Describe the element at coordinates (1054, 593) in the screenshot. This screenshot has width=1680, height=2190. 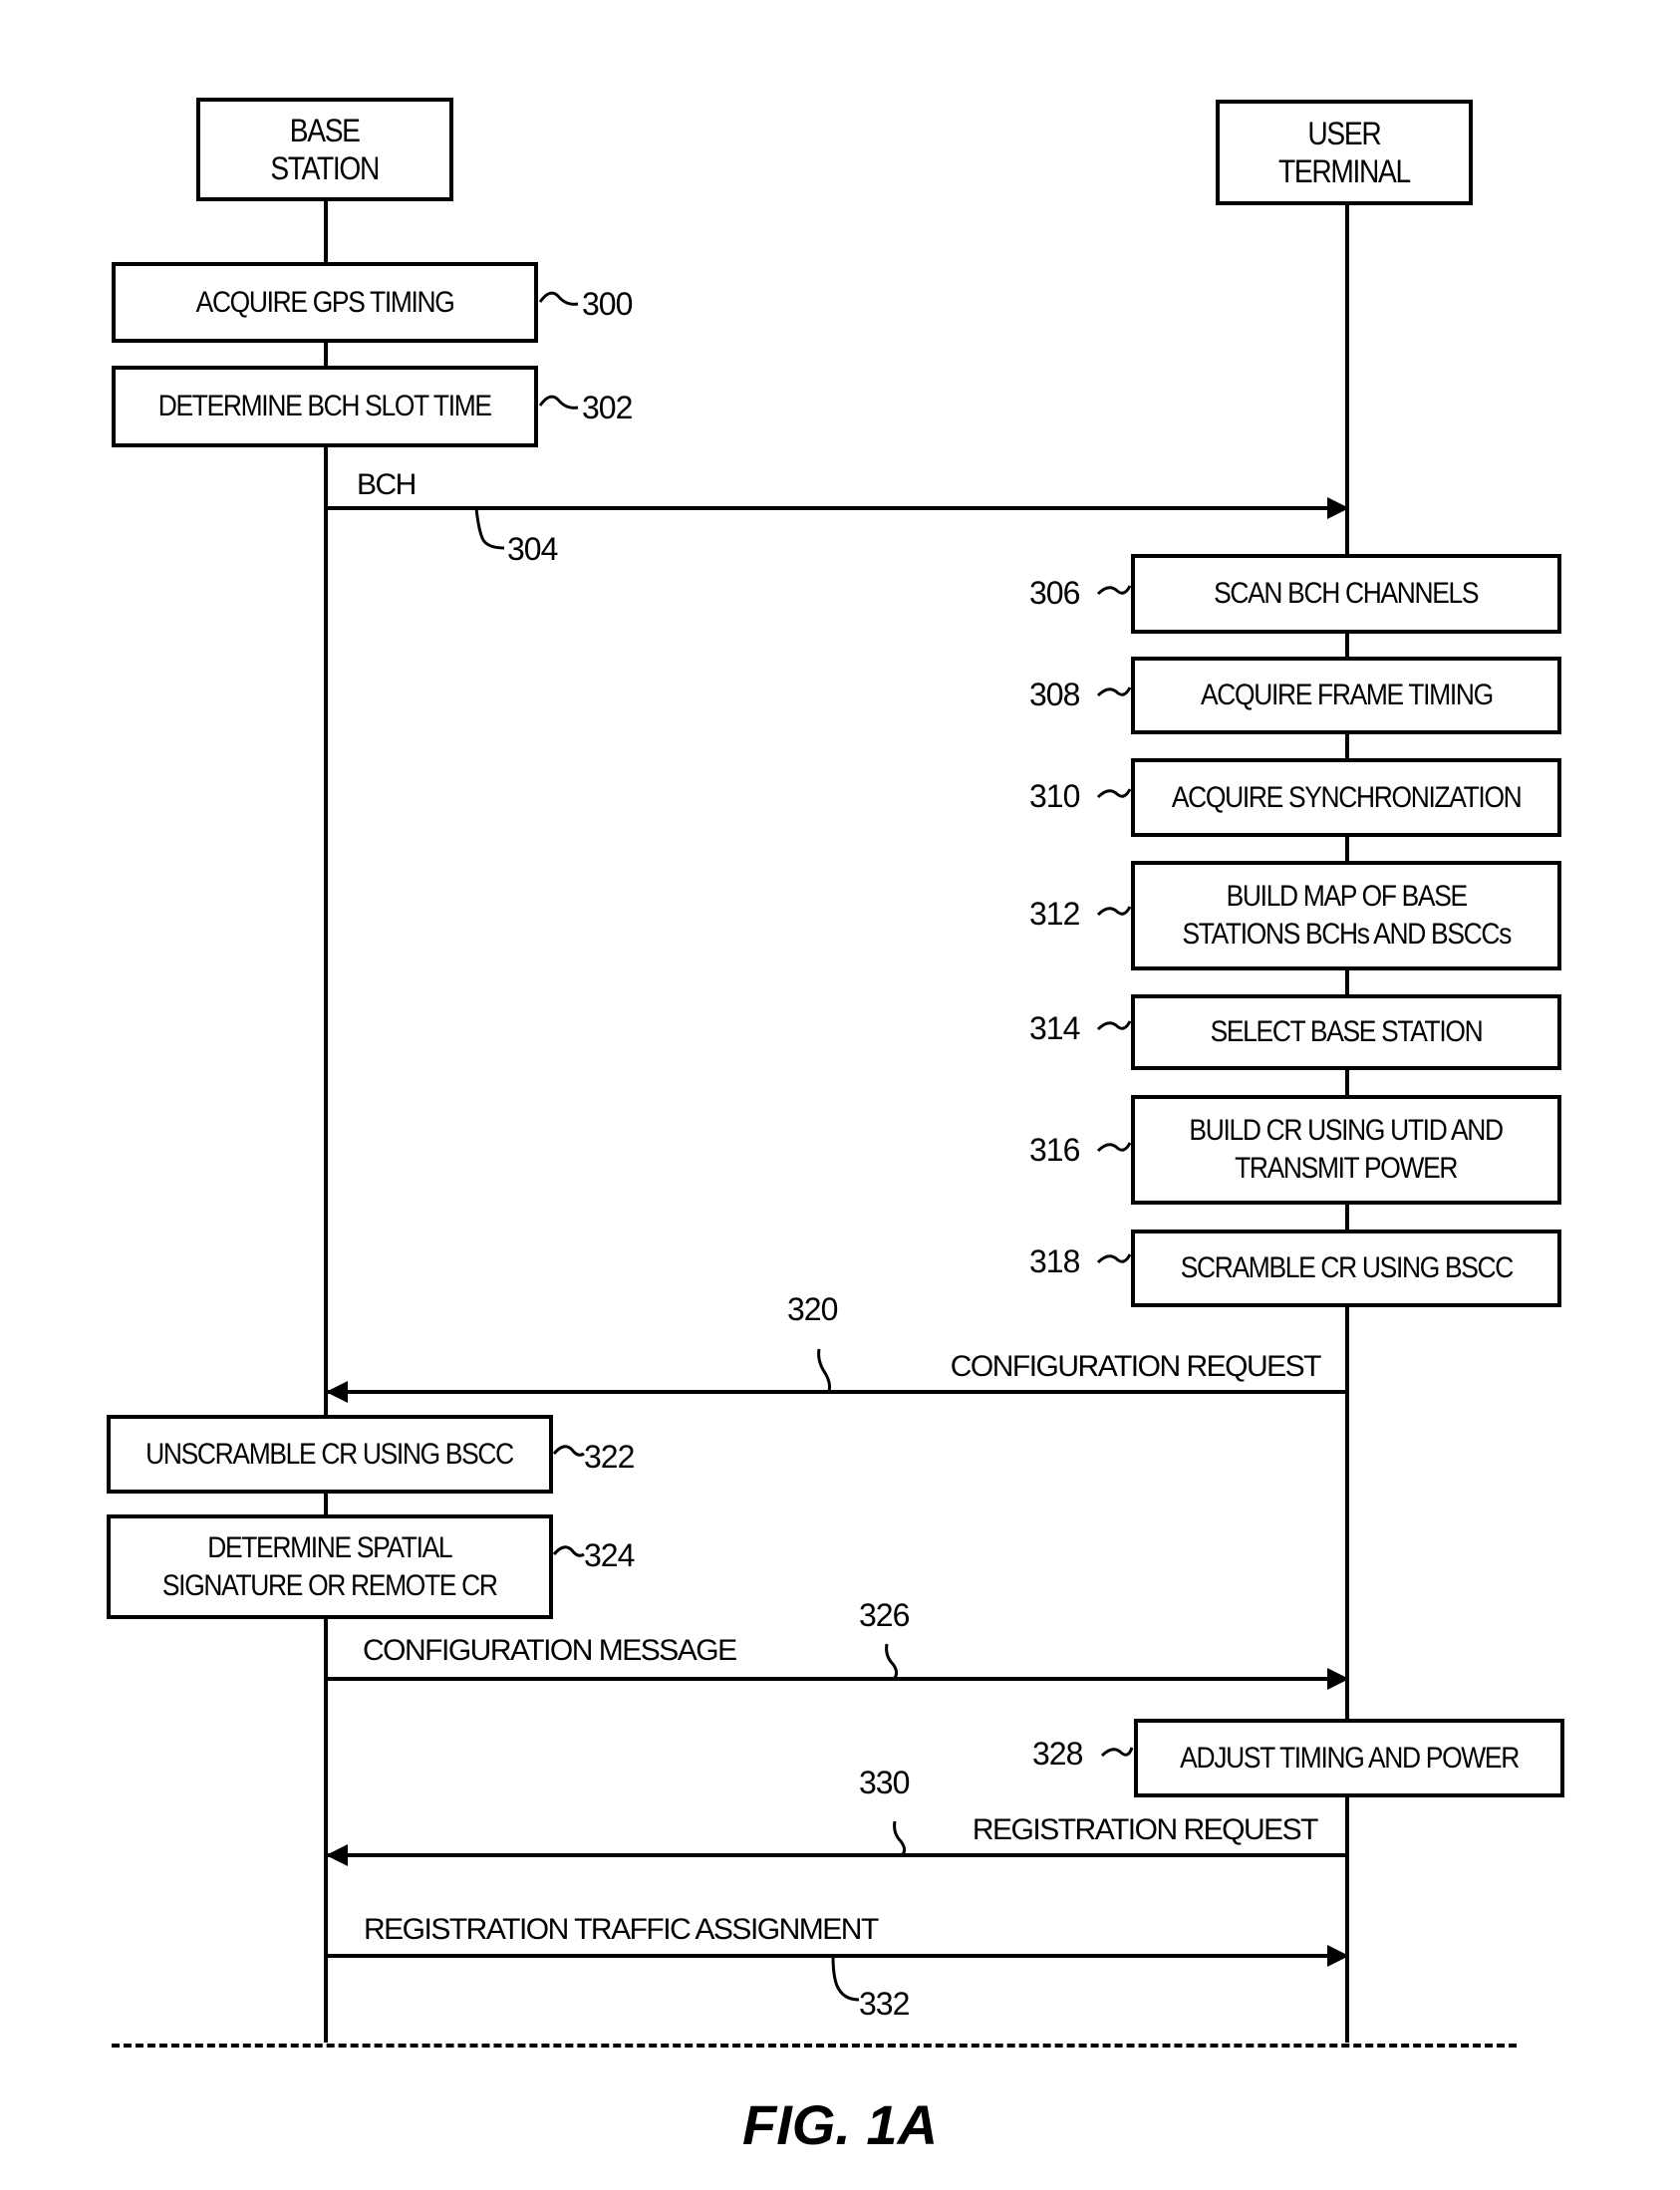
I see `ref-306: 306` at that location.